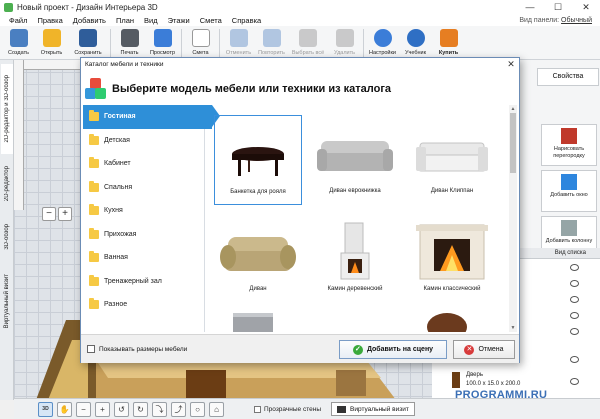 The height and width of the screenshot is (419, 600). Describe the element at coordinates (200, 38) in the screenshot. I see `estimate-icon` at that location.